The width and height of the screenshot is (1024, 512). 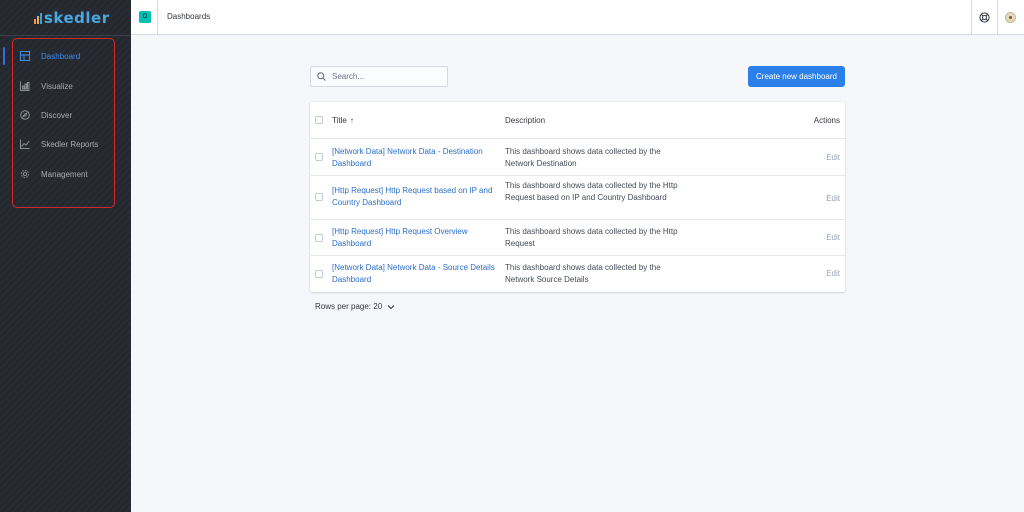 I want to click on rows-per-page-label: Rows per page: 20, so click(x=349, y=306).